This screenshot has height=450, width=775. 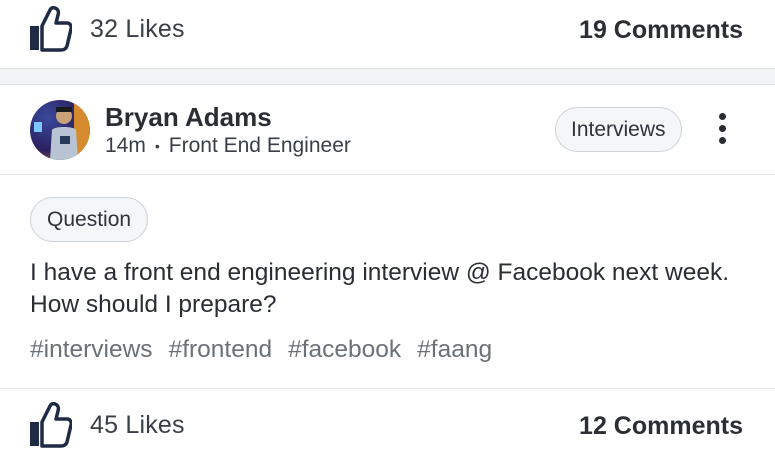 What do you see at coordinates (661, 30) in the screenshot?
I see `comments-link: 19 Comments` at bounding box center [661, 30].